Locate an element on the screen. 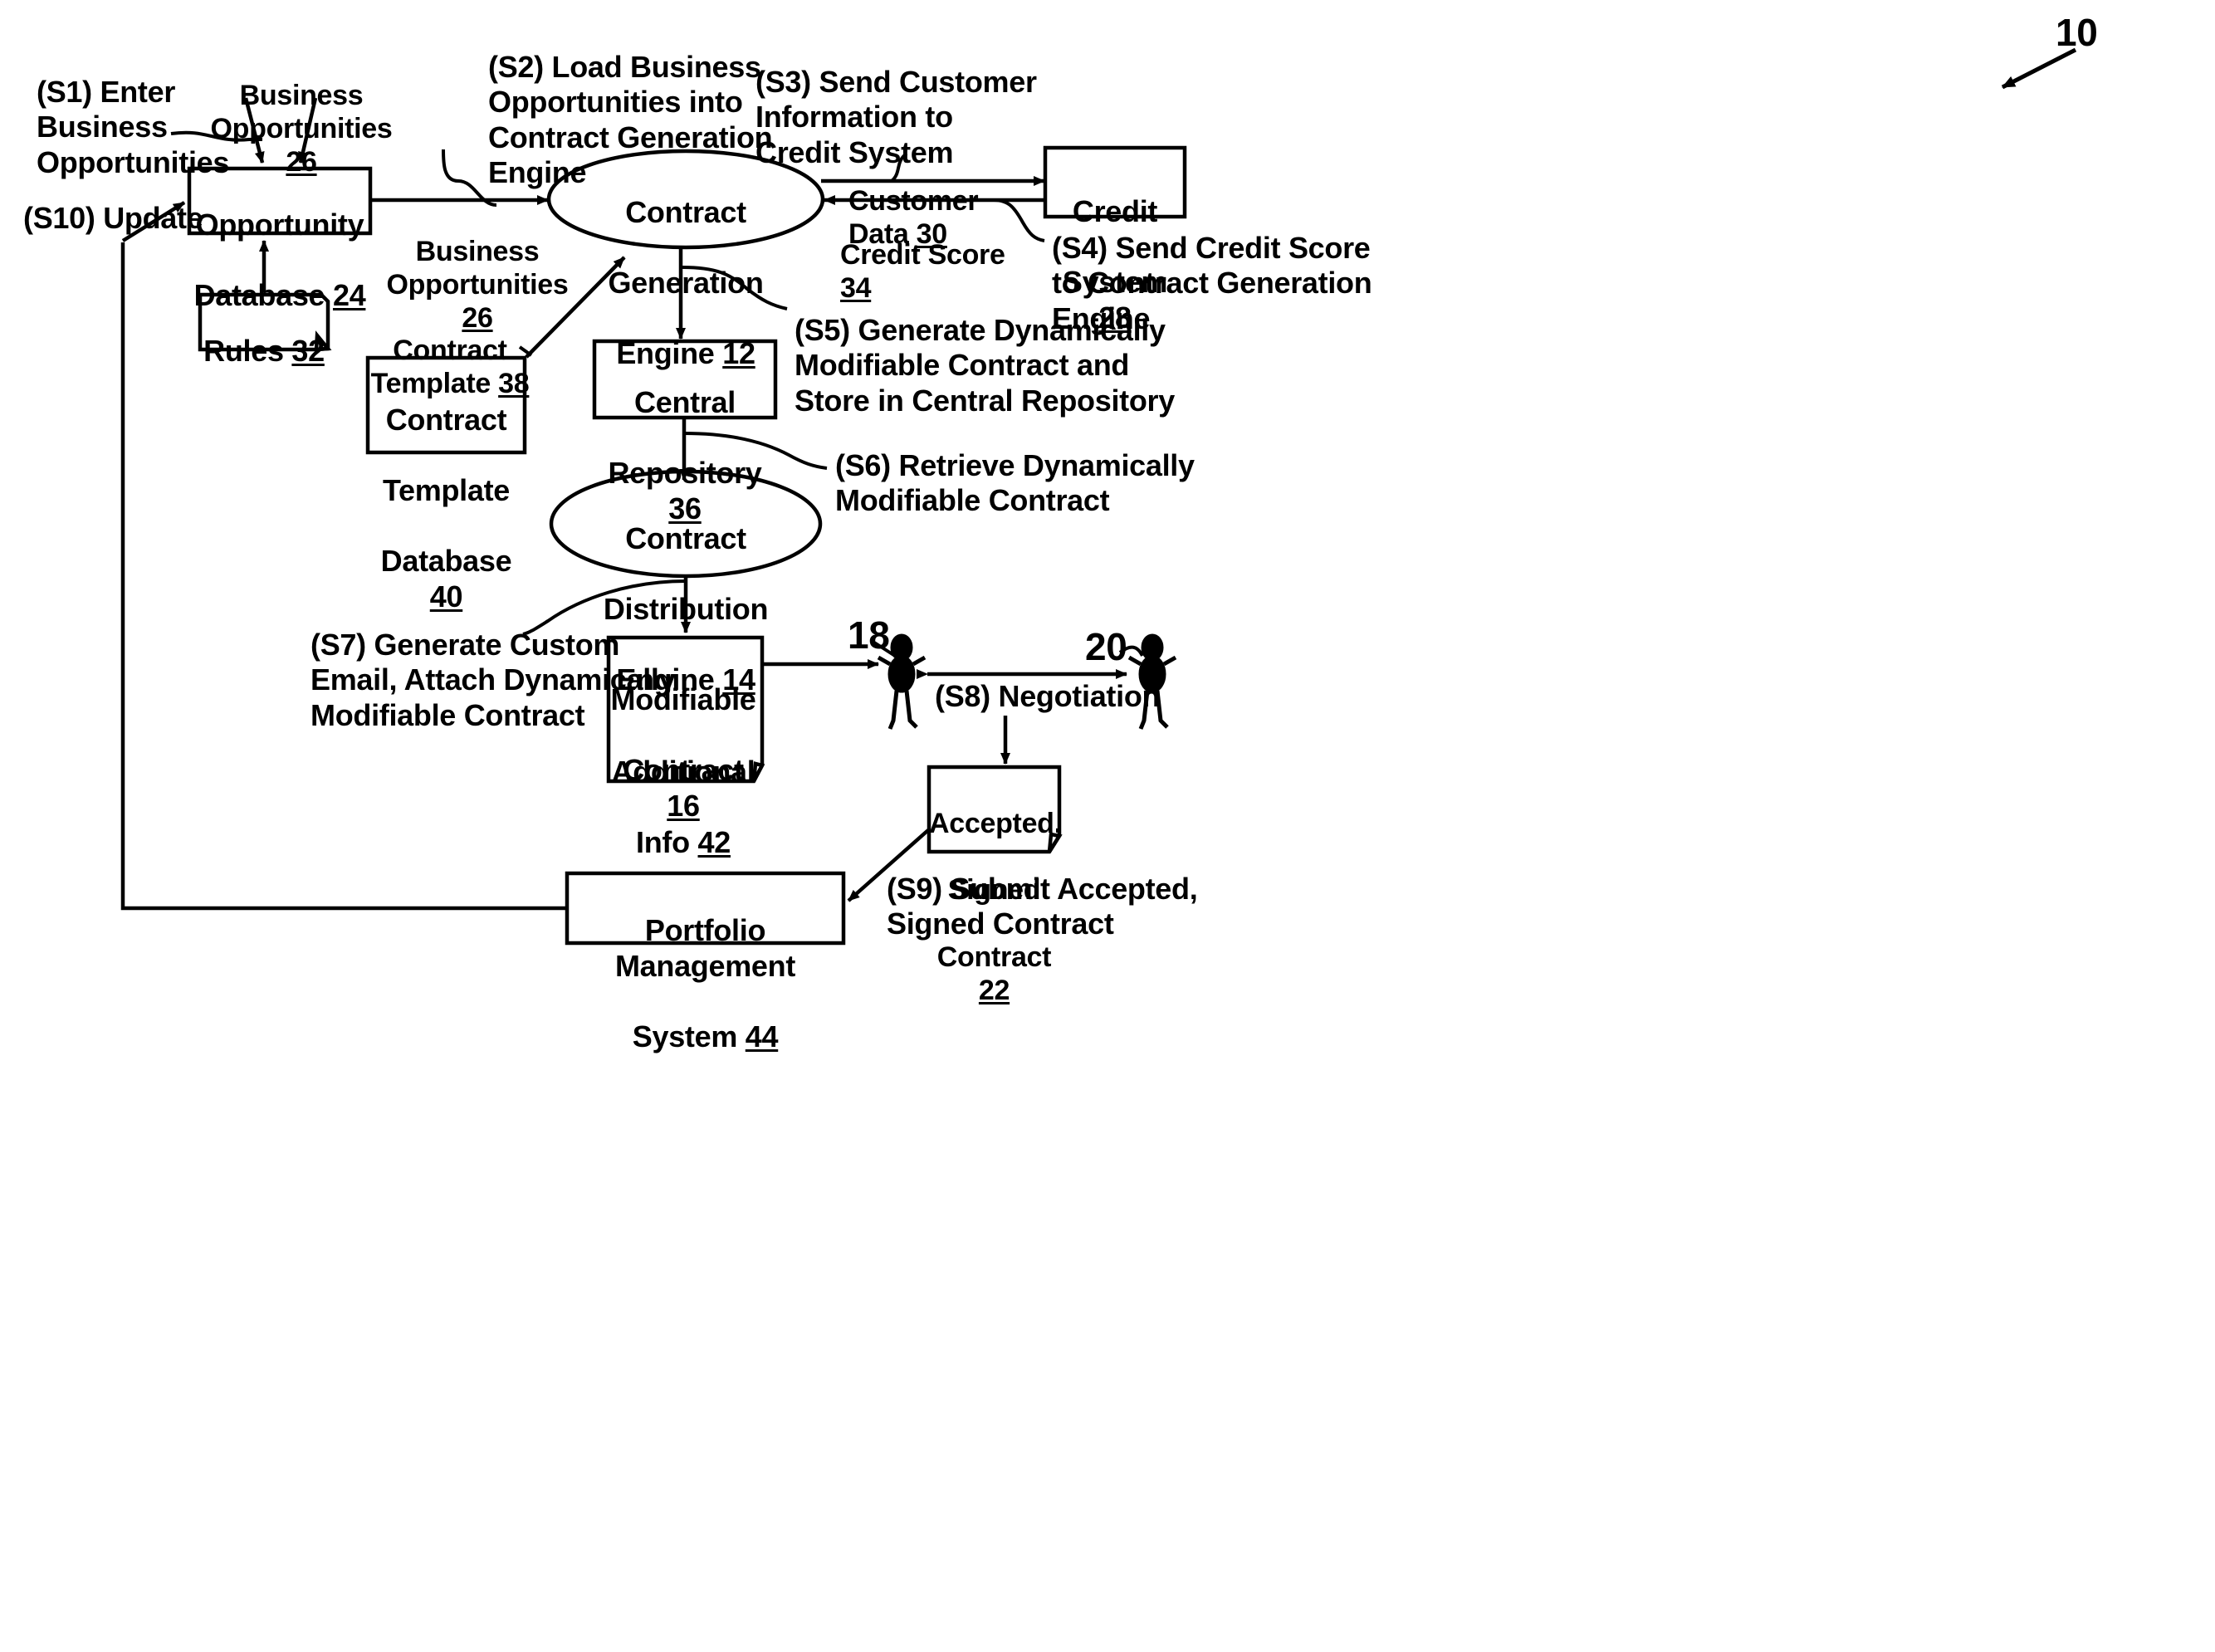  ref-number: 32 is located at coordinates (308, 351).